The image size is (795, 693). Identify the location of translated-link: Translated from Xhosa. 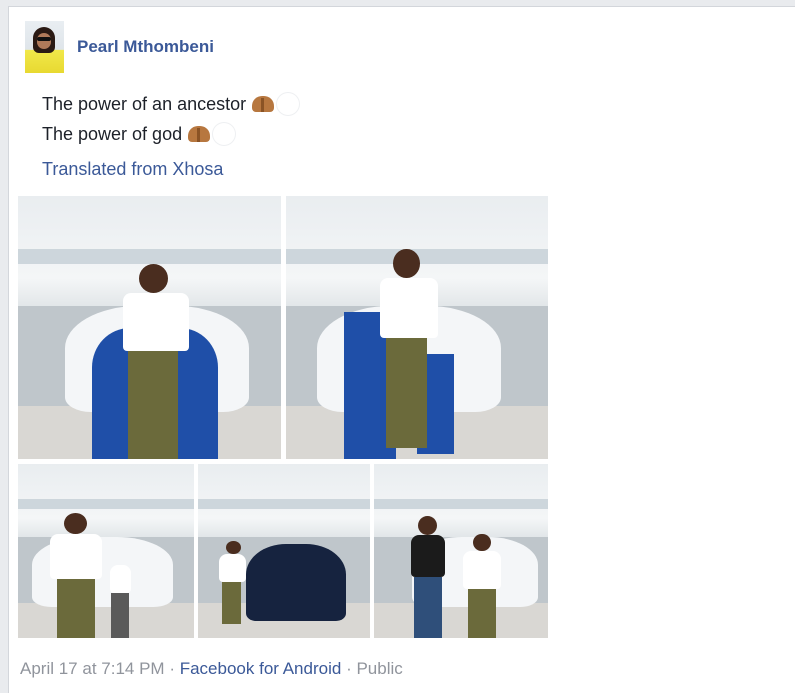
(132, 169).